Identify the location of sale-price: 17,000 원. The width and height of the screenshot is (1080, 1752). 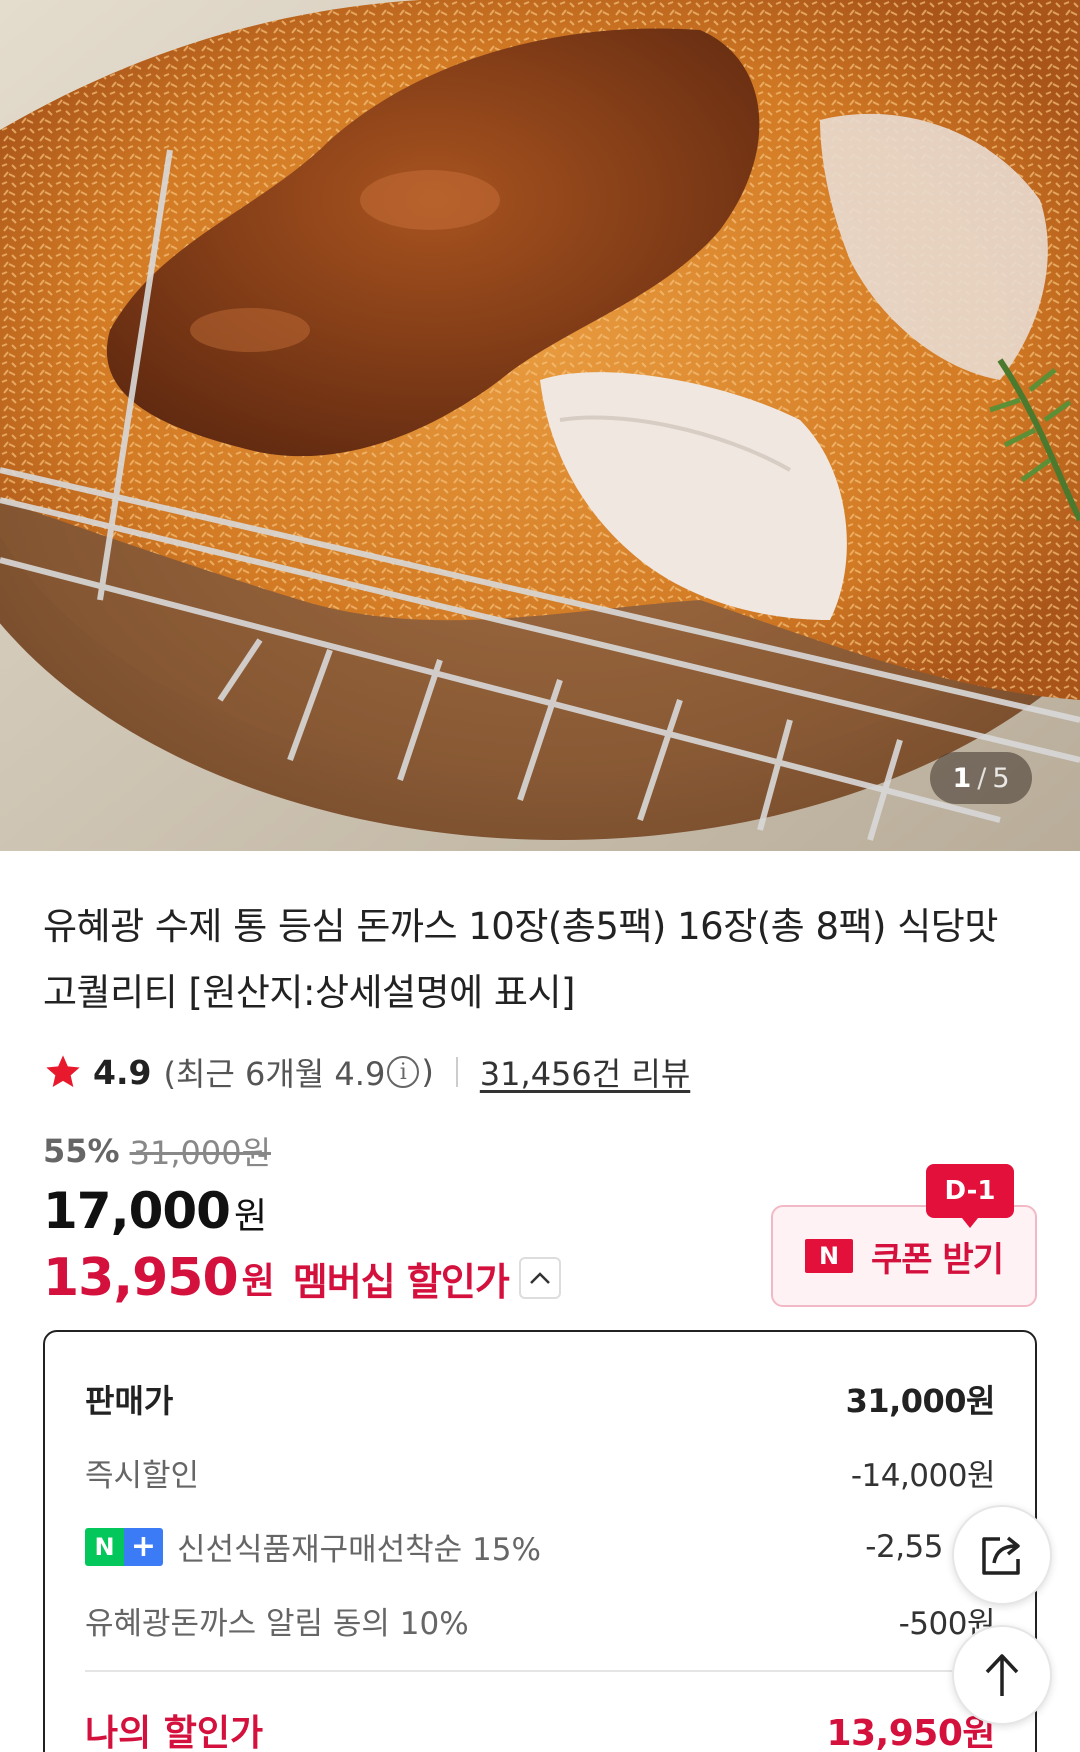
(155, 1211).